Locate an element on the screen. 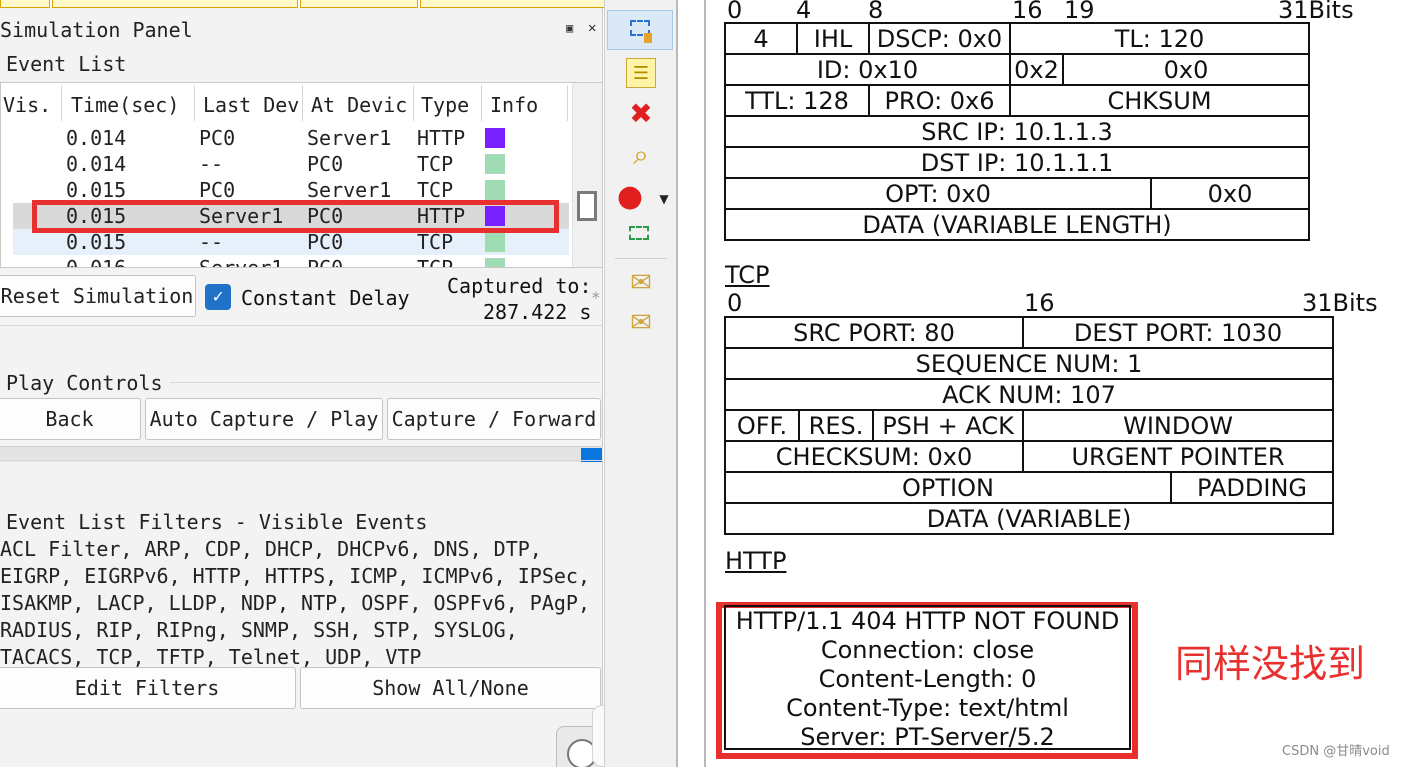 This screenshot has width=1417, height=767. tcp-offset: OFF. is located at coordinates (762, 425).